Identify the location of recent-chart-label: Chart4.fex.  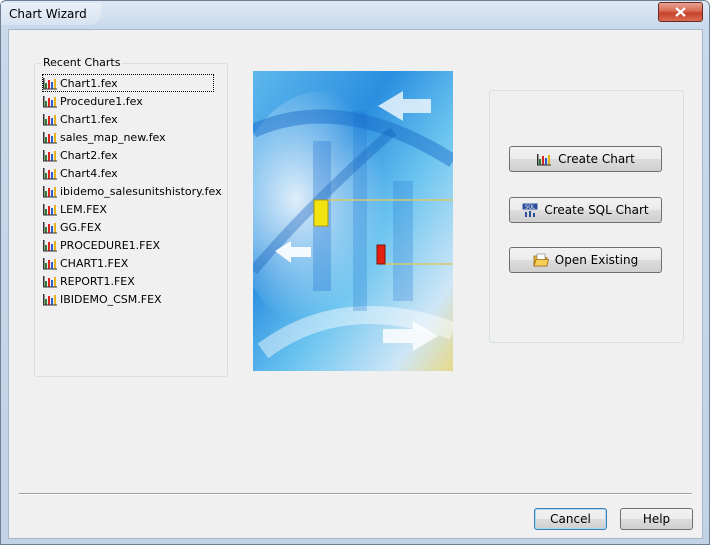
(89, 173).